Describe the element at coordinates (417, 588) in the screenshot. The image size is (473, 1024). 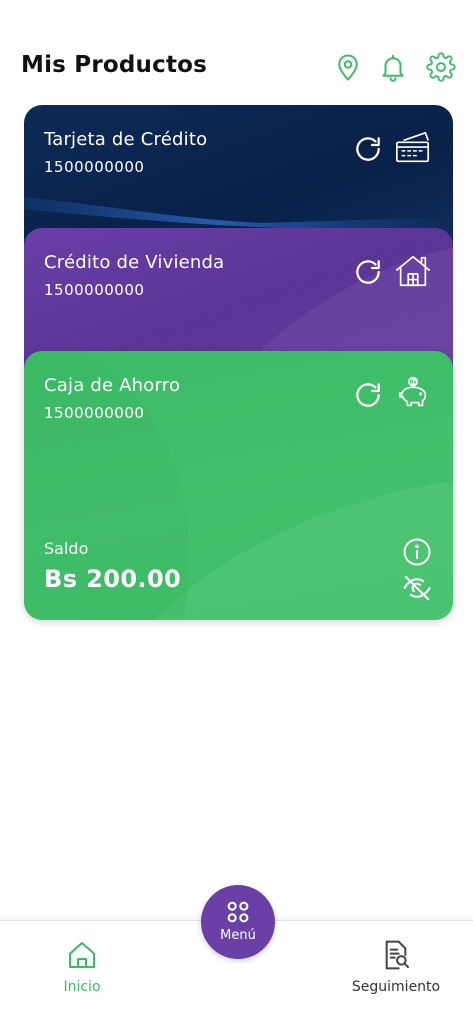
I see `eye-off-icon` at that location.